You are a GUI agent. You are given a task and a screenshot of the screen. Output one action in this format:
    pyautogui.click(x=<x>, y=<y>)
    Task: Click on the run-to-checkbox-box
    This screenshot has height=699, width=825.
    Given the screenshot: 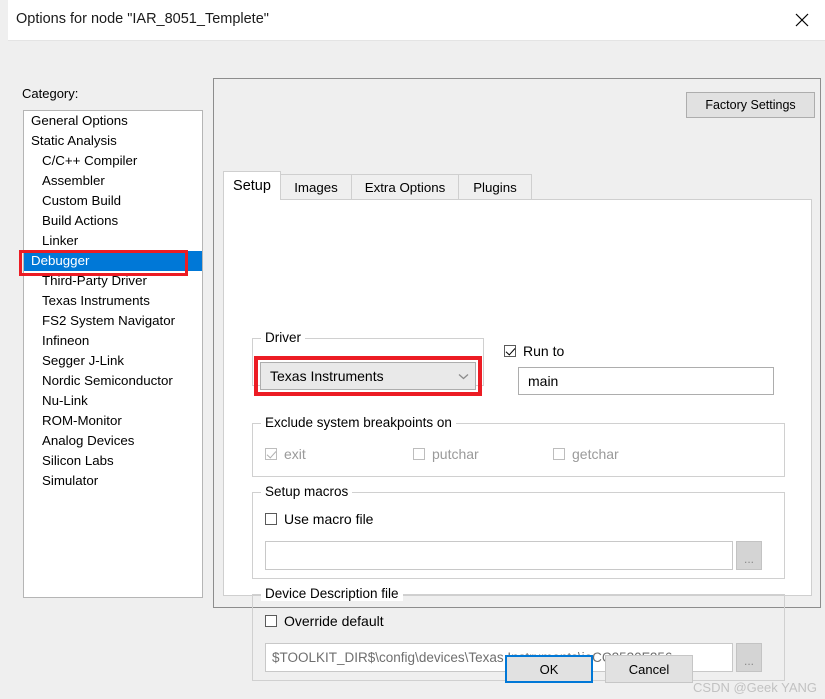 What is the action you would take?
    pyautogui.click(x=510, y=351)
    